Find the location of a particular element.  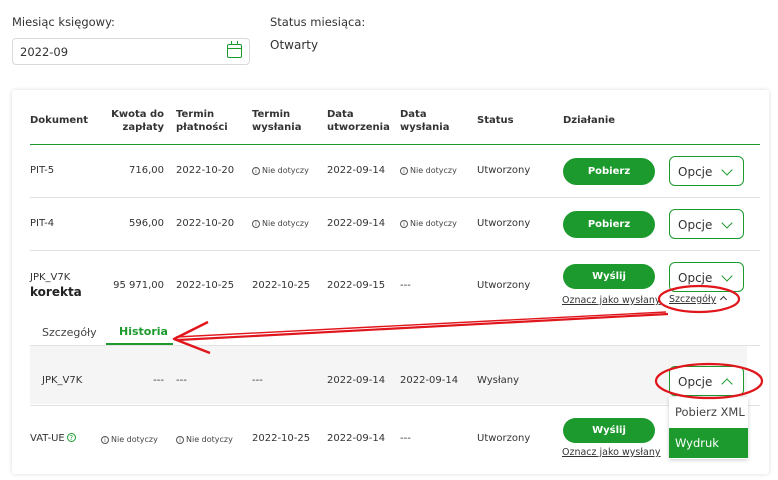

annotation-circle-options is located at coordinates (709, 381).